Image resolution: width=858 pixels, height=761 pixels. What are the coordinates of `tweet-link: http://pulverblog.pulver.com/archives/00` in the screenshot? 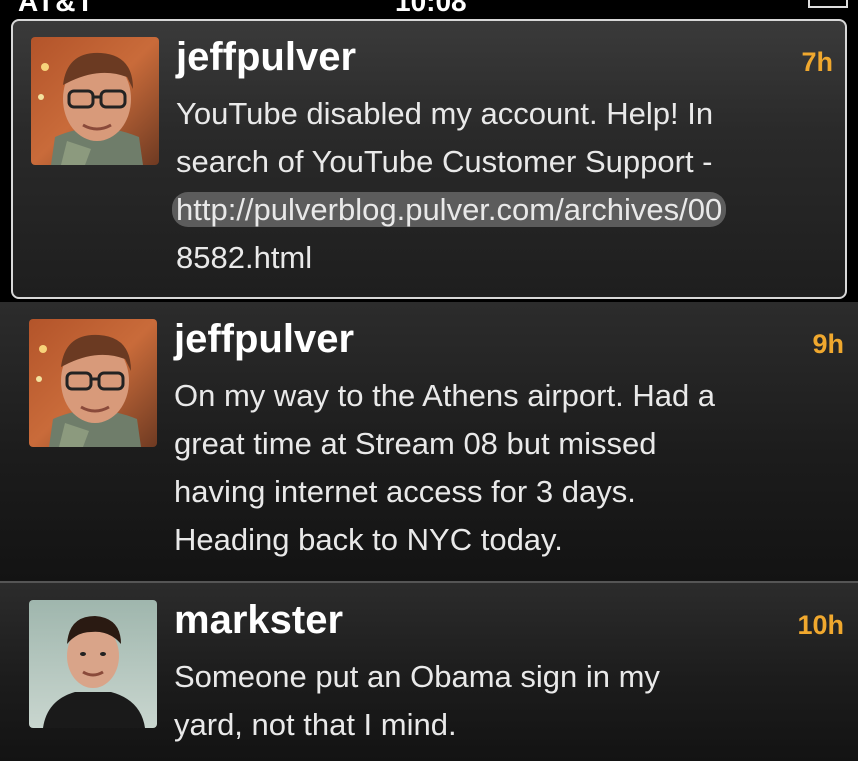 It's located at (449, 210).